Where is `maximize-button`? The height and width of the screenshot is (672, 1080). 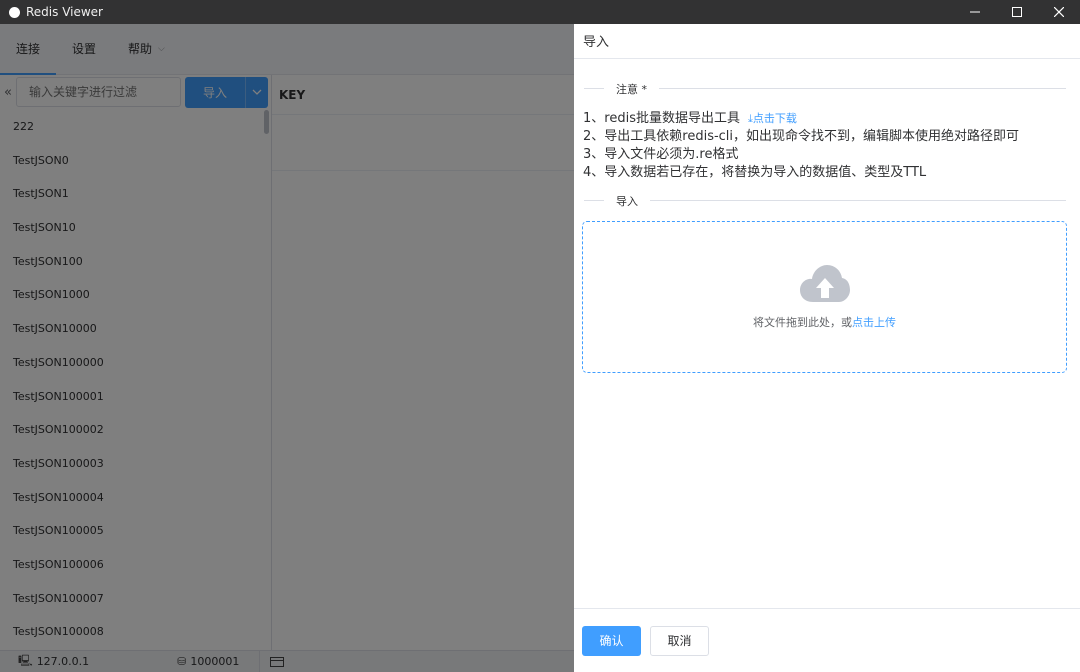 maximize-button is located at coordinates (1017, 12).